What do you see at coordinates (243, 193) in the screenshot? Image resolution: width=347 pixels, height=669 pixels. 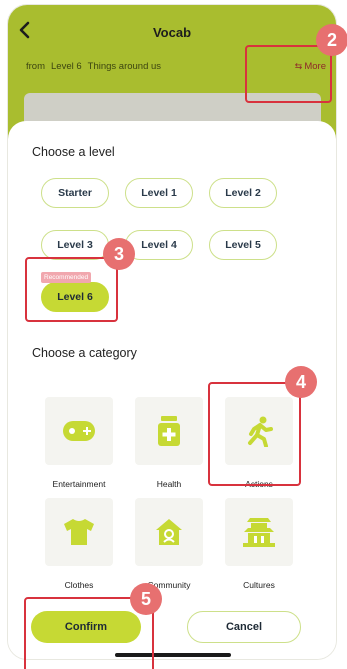 I see `level-pill-2: Level 2` at bounding box center [243, 193].